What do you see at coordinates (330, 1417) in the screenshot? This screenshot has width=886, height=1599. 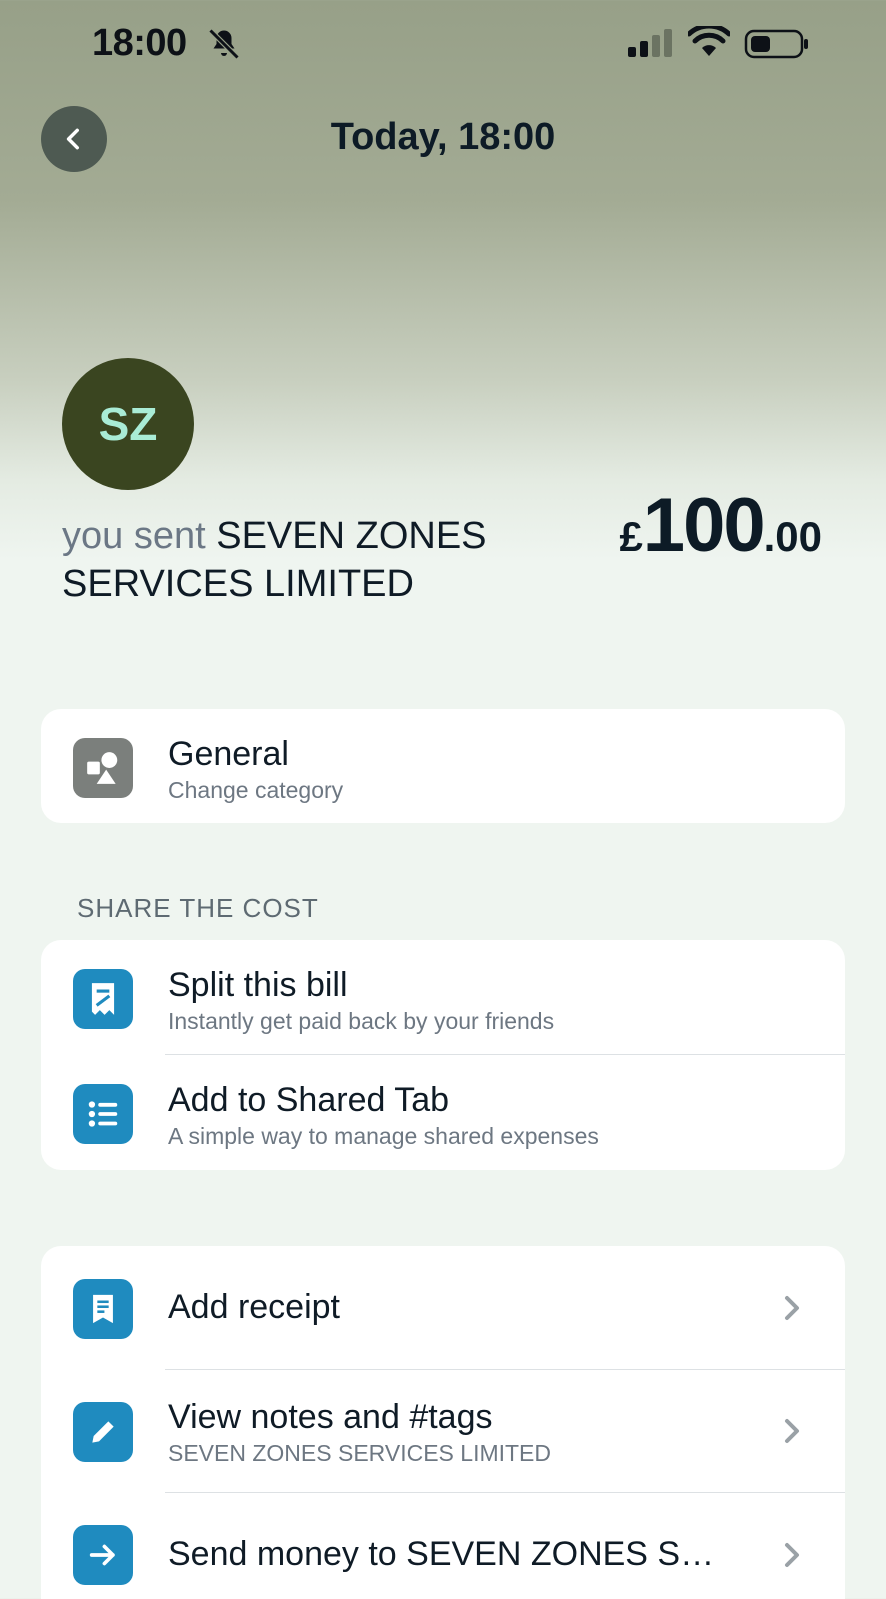 I see `notes-tags-title: View notes and #tags` at bounding box center [330, 1417].